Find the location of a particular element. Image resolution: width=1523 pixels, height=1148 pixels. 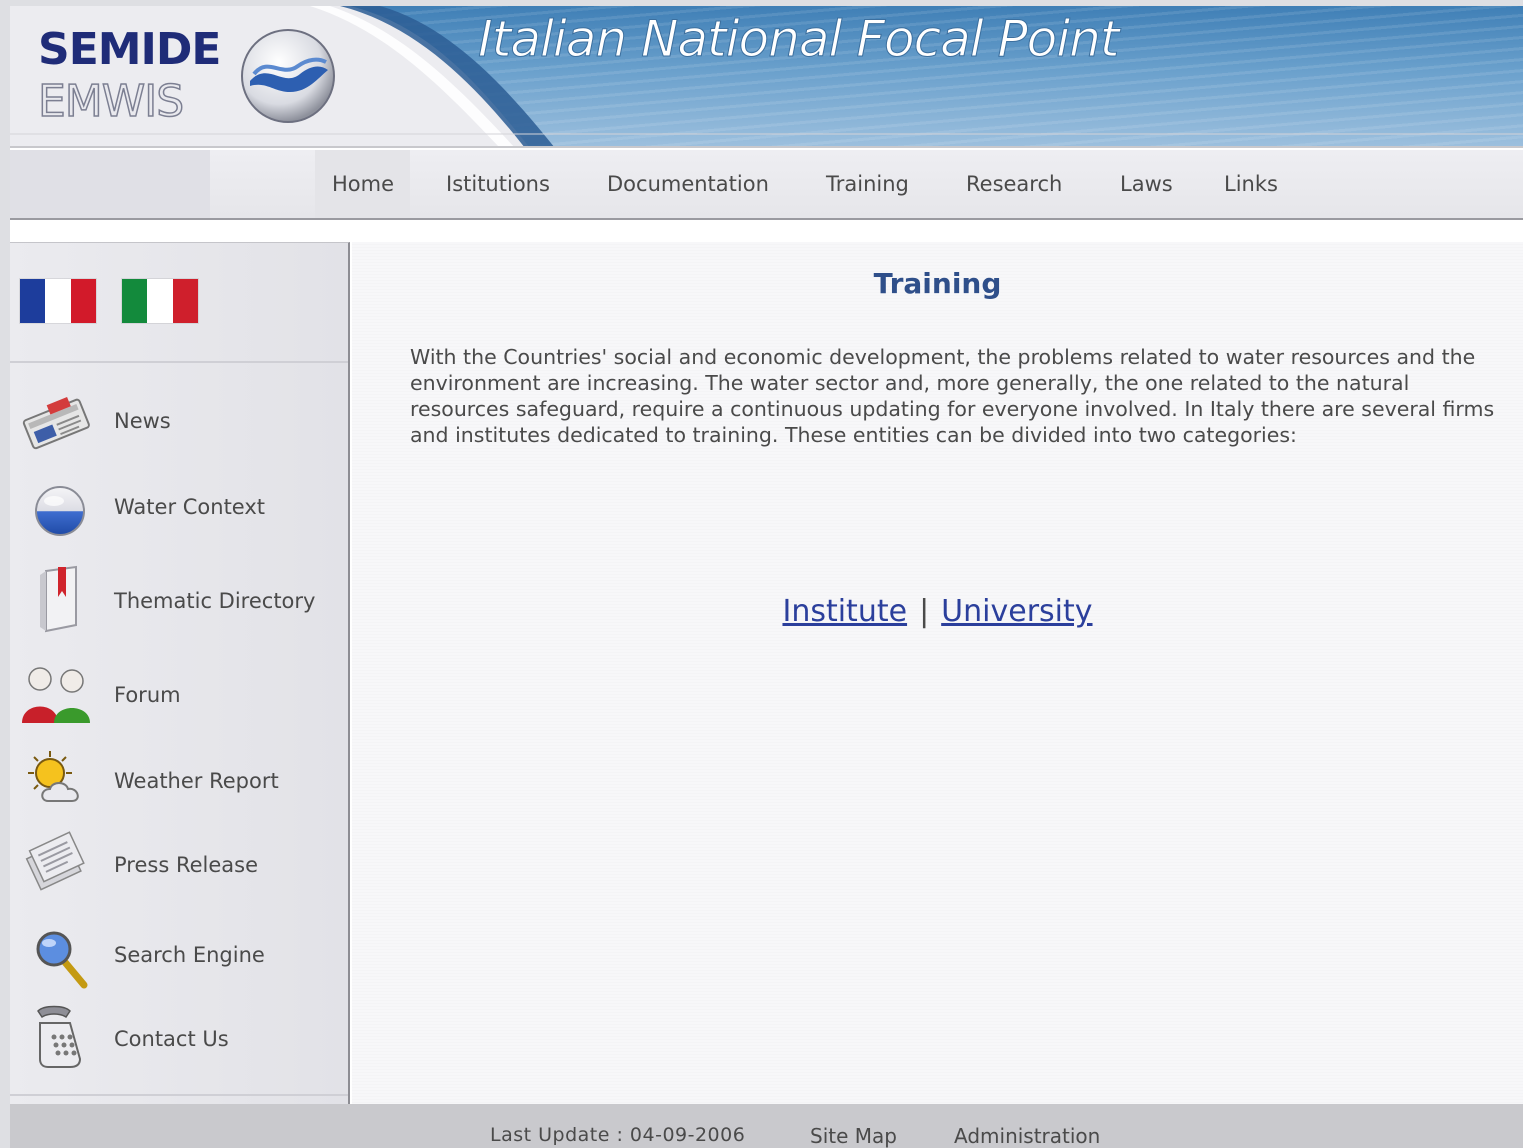

sidebar-item-press-release: Press Release is located at coordinates (179, 865).